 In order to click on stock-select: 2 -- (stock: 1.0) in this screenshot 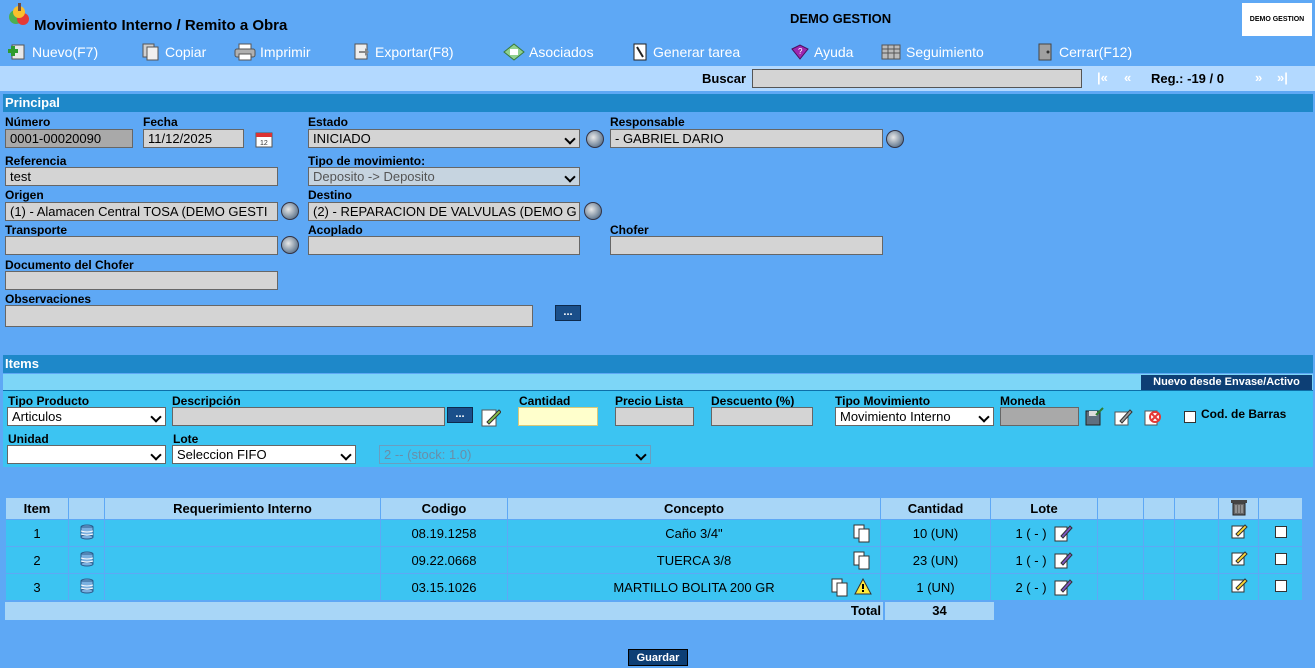, I will do `click(515, 454)`.